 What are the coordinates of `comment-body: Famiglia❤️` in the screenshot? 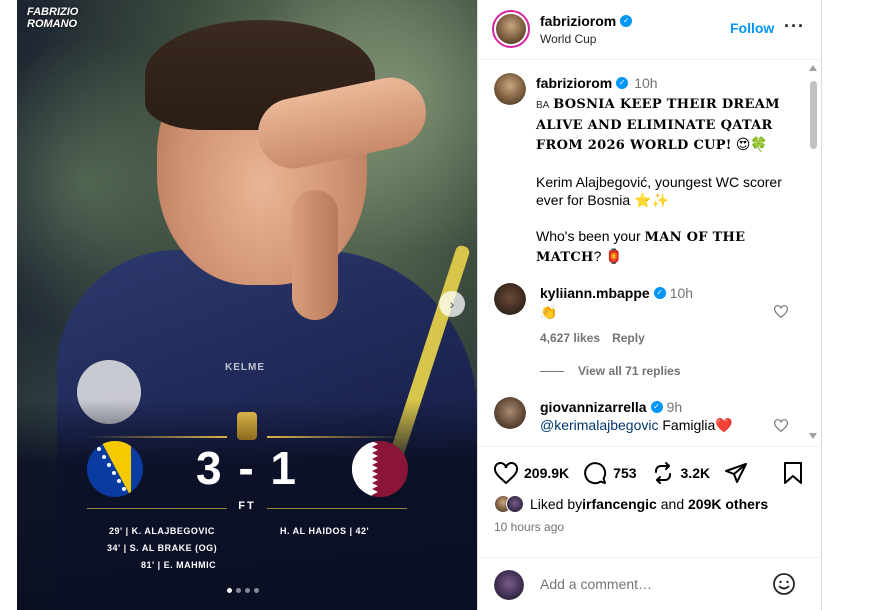 It's located at (695, 425).